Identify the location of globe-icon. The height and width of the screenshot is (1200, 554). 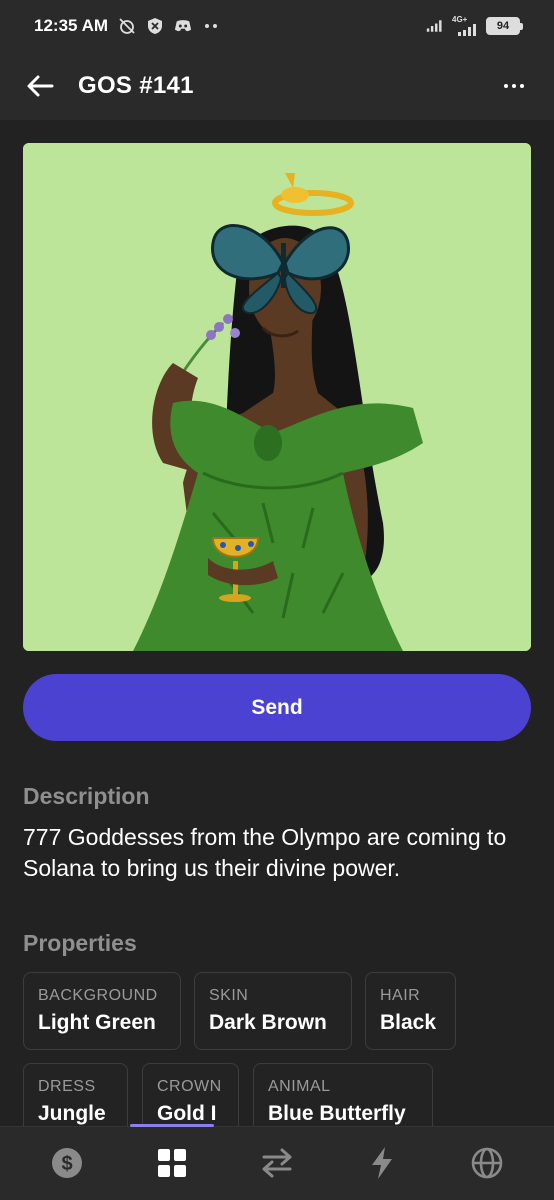
(487, 1163).